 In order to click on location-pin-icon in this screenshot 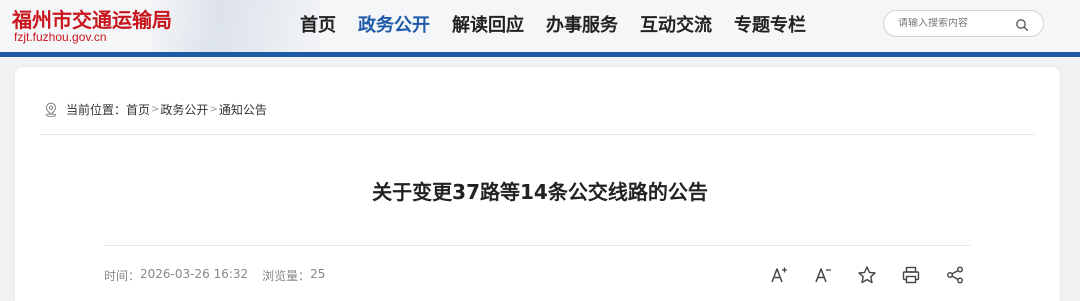, I will do `click(51, 109)`.